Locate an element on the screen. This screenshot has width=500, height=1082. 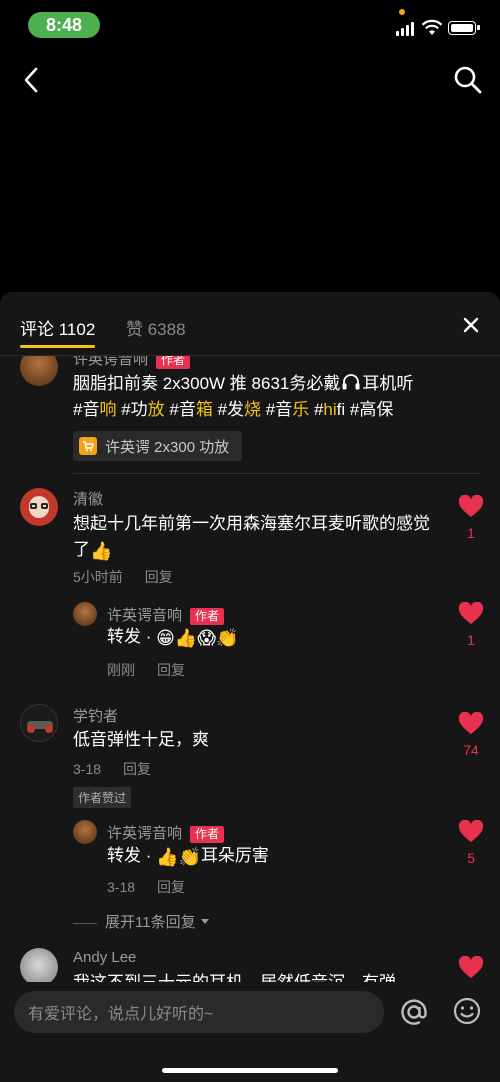
comment-input: 有爱评论，说点儿好听的~ is located at coordinates (199, 1012).